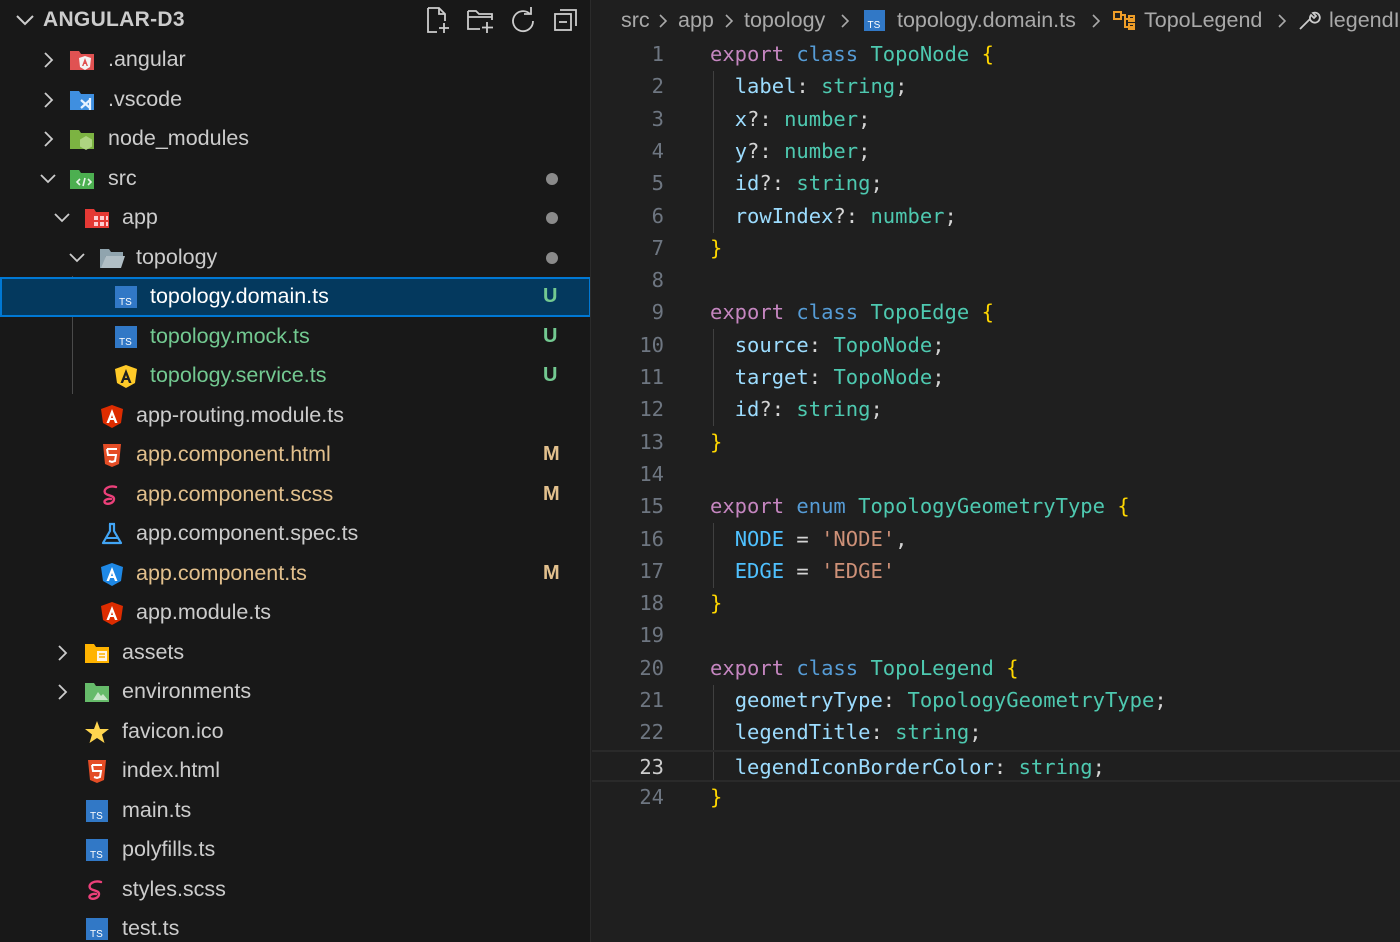 This screenshot has width=1400, height=942. I want to click on code-line: 1 export class TopoNode {, so click(996, 55).